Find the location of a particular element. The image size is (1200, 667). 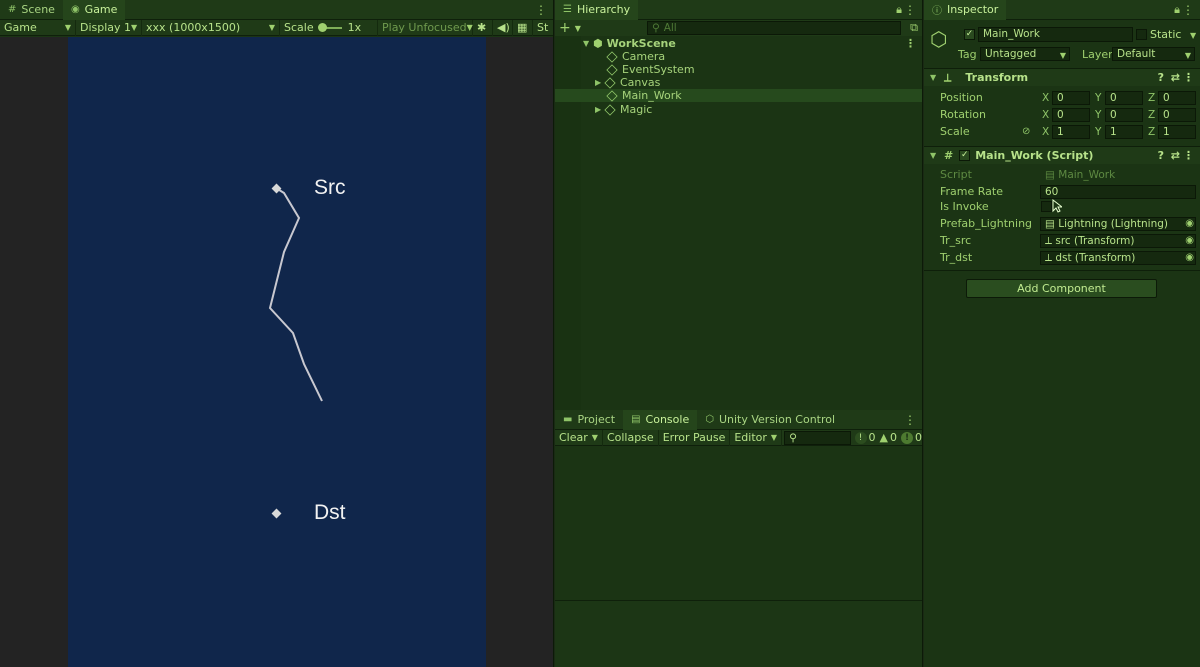

script-enabled-checkbox: ✓ is located at coordinates (965, 155).